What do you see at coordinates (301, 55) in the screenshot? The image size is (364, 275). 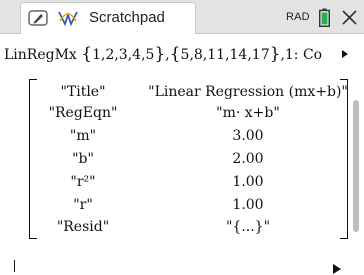 I see `command-rest: ,1: Co` at bounding box center [301, 55].